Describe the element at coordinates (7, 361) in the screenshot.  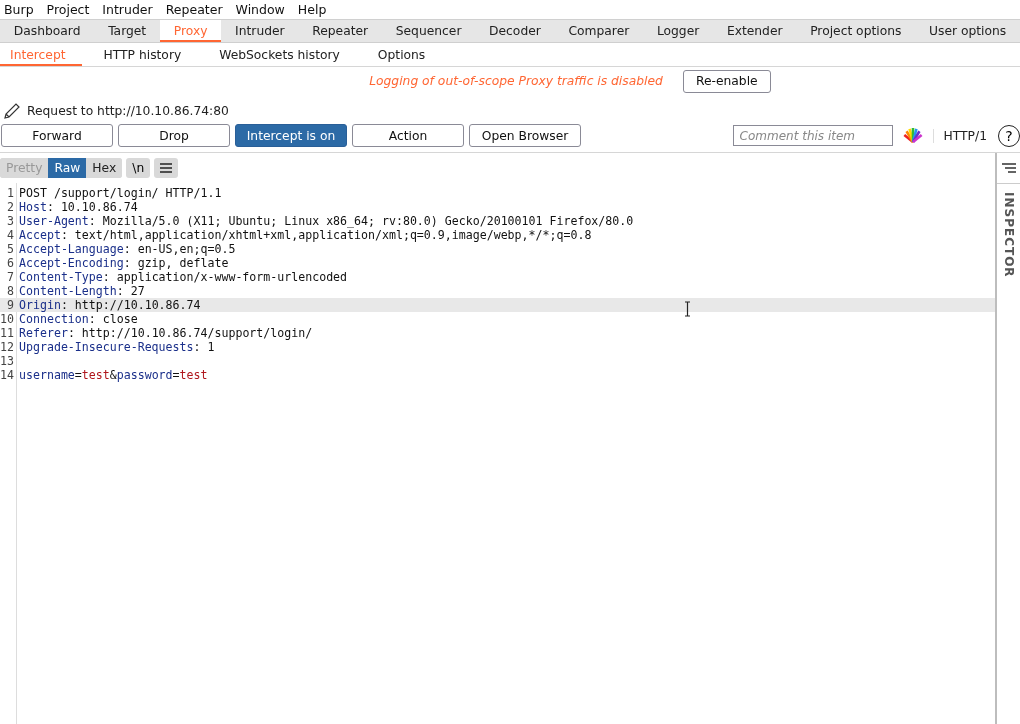
I see `line-number: 13` at that location.